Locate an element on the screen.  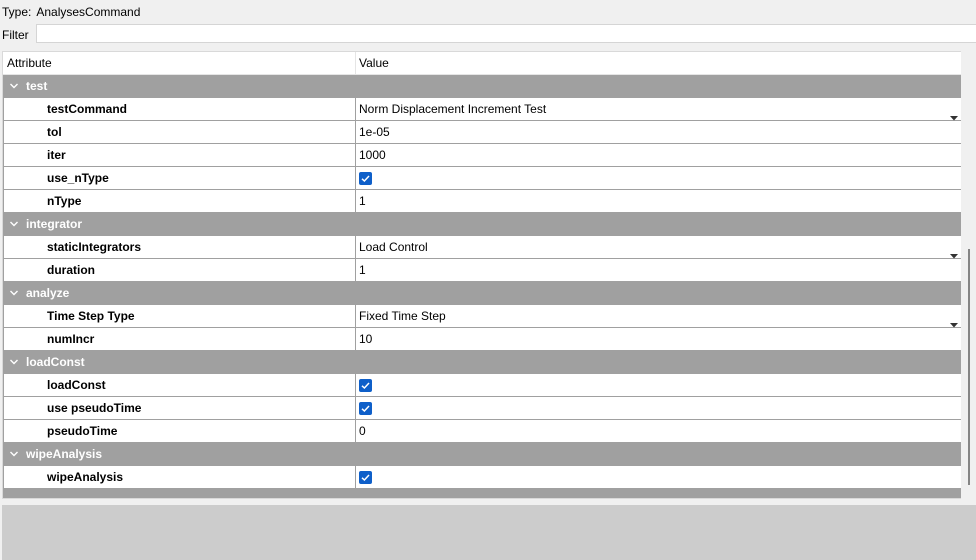
property-row-pseudotime: pseudoTime 0 is located at coordinates (482, 431).